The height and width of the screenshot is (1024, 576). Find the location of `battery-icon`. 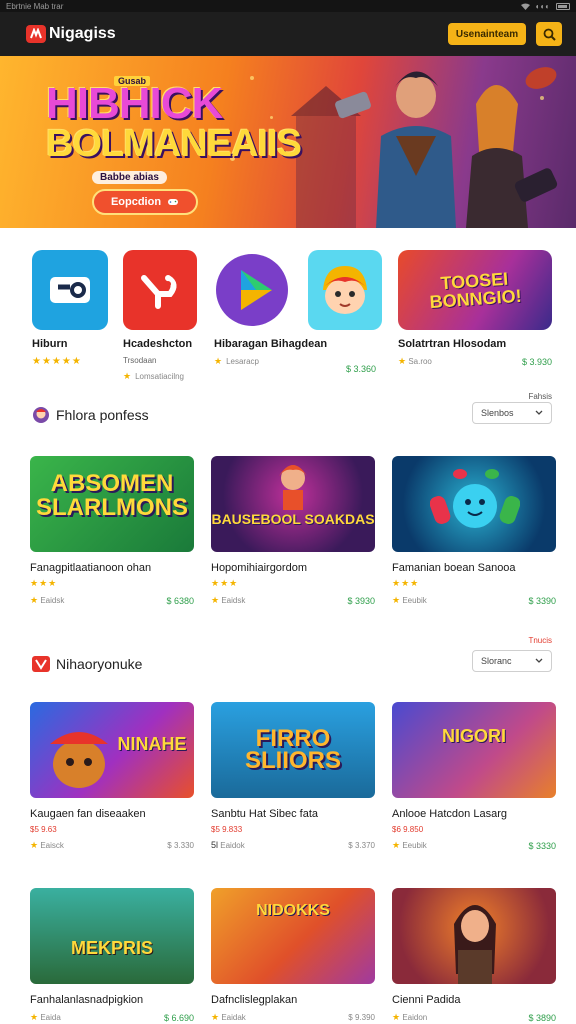

battery-icon is located at coordinates (563, 6).